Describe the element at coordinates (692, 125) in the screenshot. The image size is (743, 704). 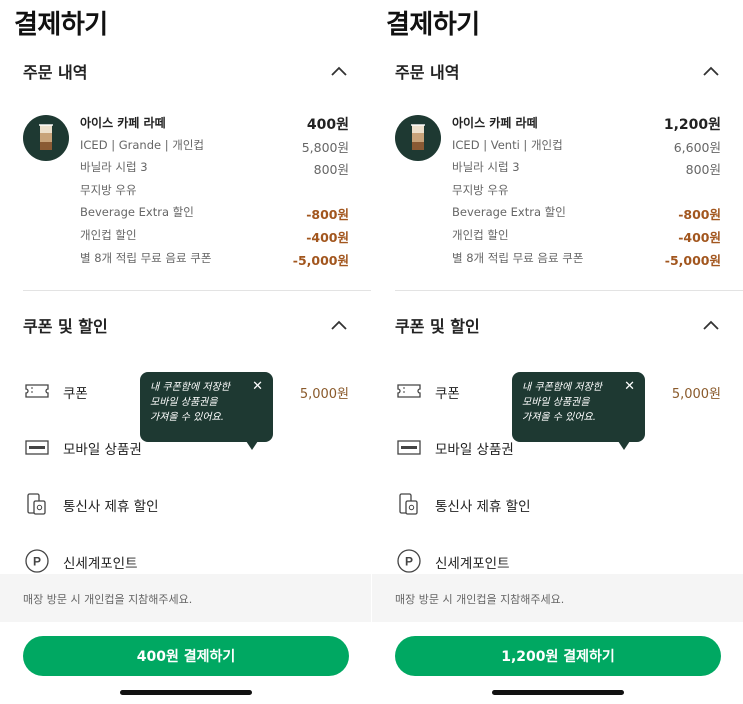
I see `drink-price: 1,200원` at that location.